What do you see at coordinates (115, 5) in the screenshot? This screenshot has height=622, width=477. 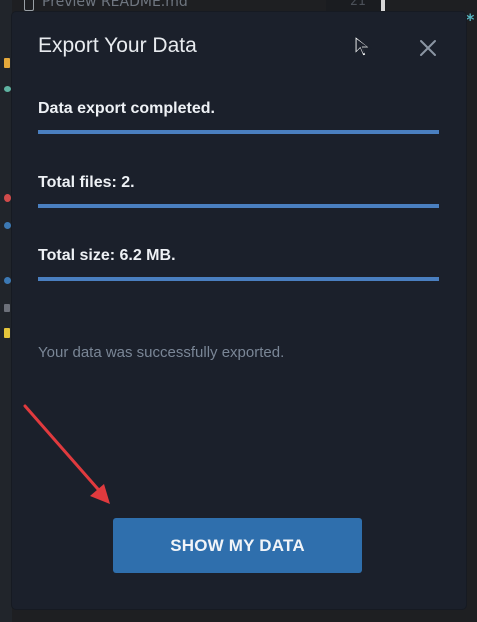 I see `editor-tab-label: Preview README.md` at bounding box center [115, 5].